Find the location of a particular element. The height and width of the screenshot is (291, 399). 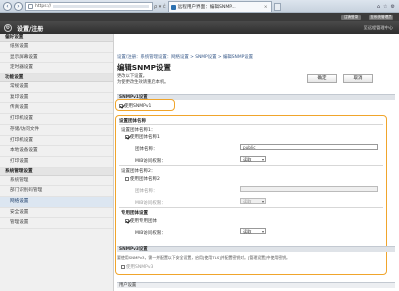

browser-tab: 远程用户界面：编辑SNMP... × is located at coordinates (219, 6).